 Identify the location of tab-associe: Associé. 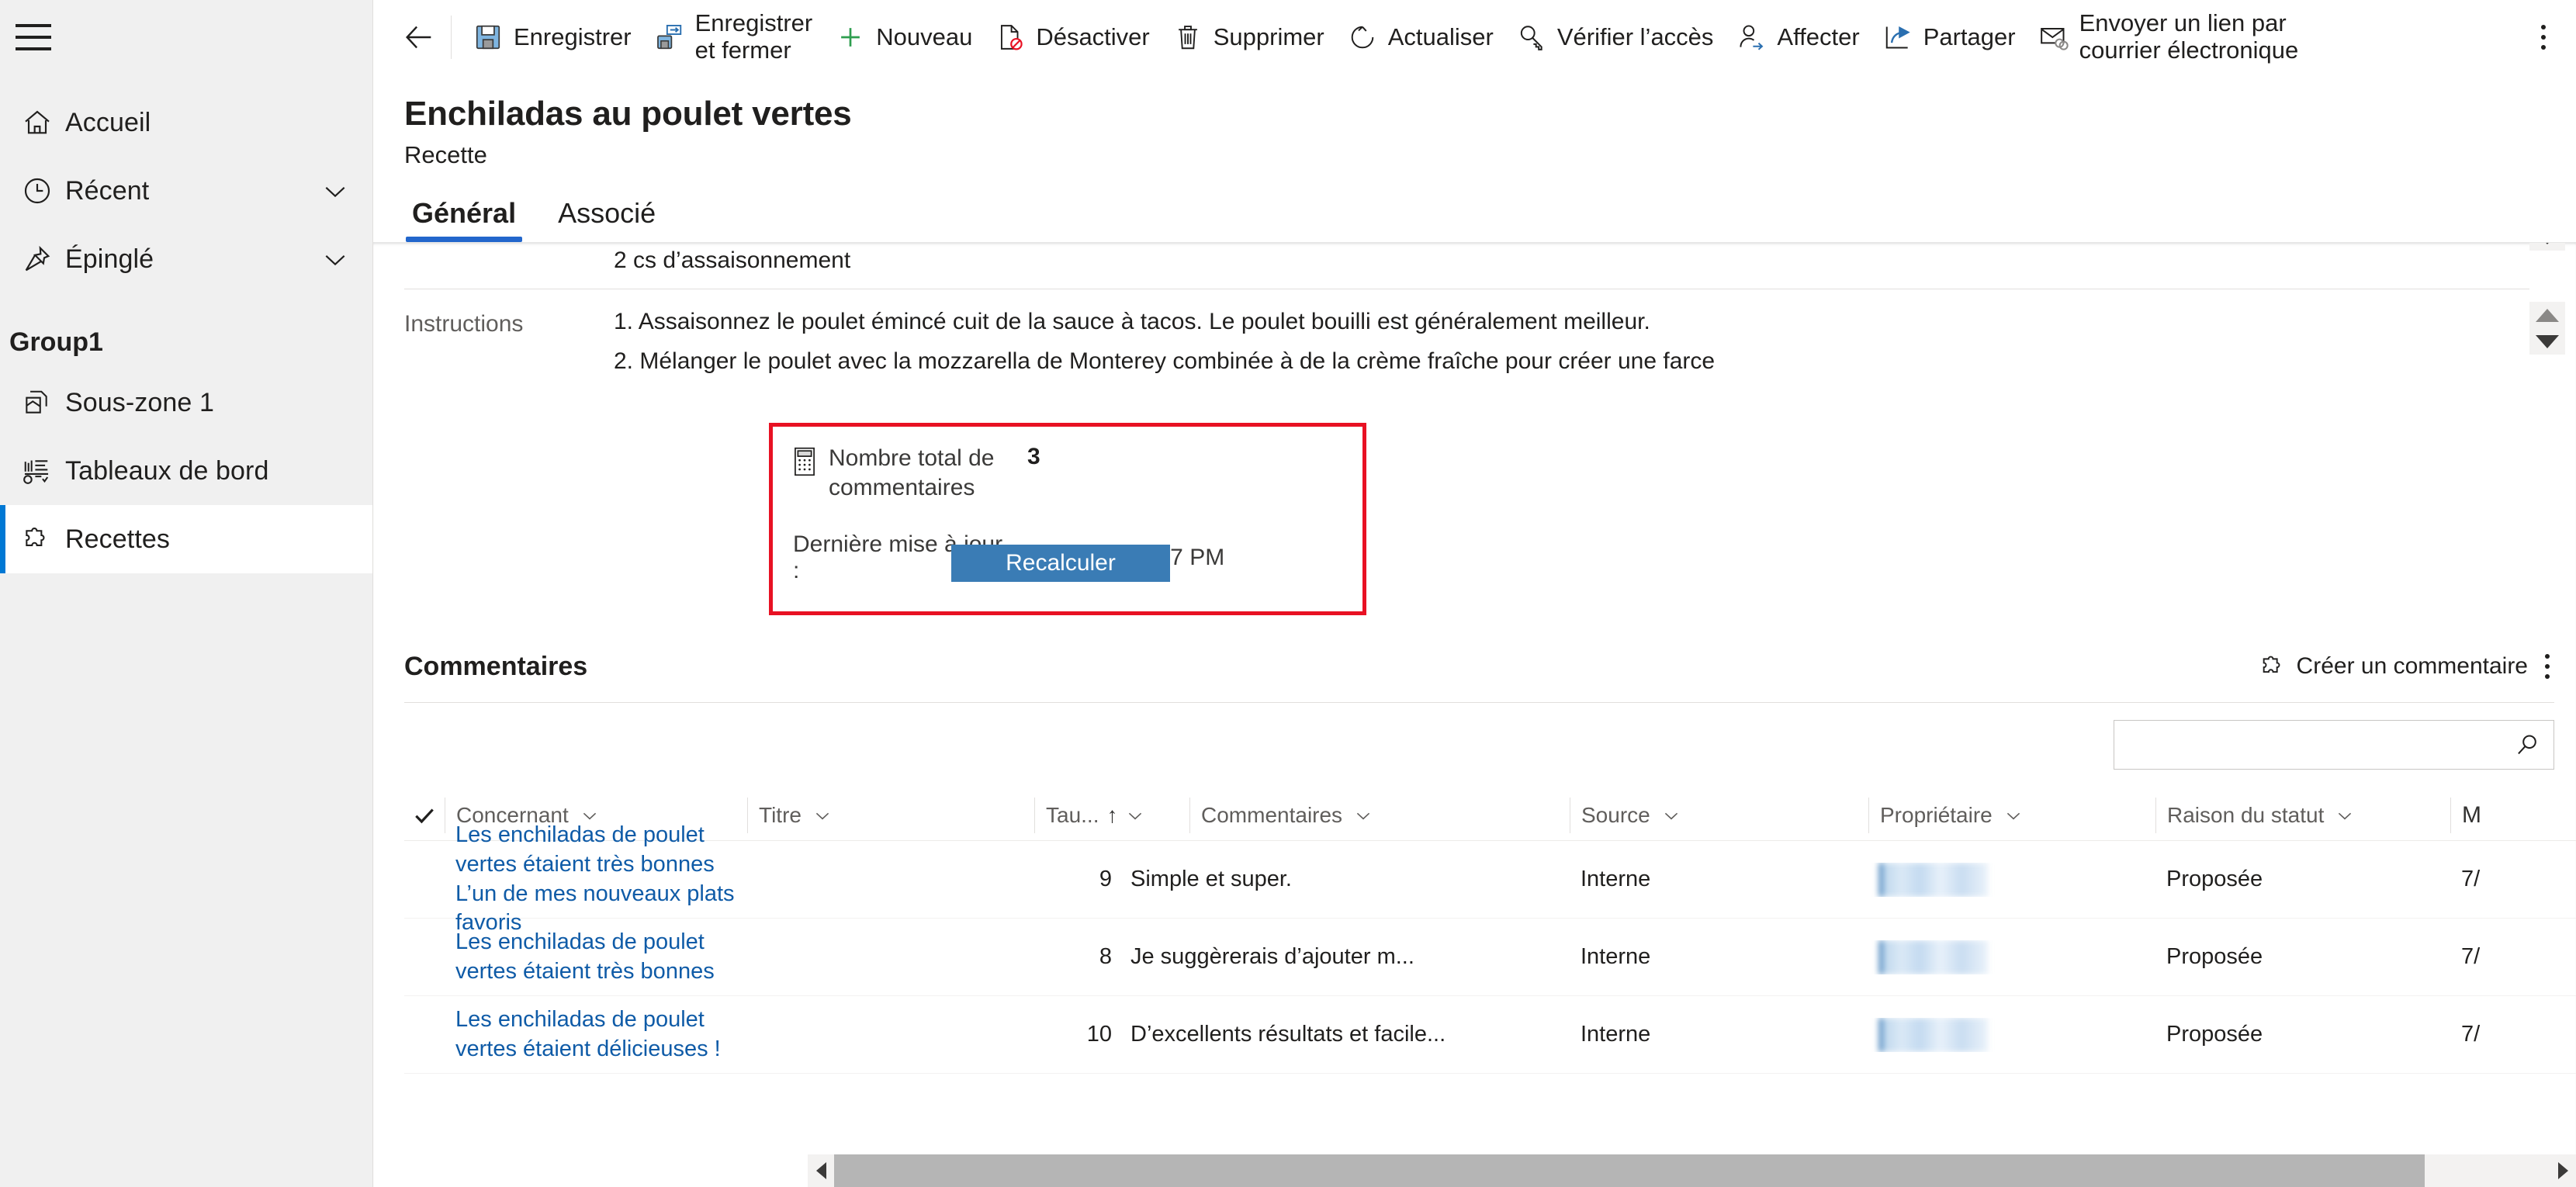
(606, 219).